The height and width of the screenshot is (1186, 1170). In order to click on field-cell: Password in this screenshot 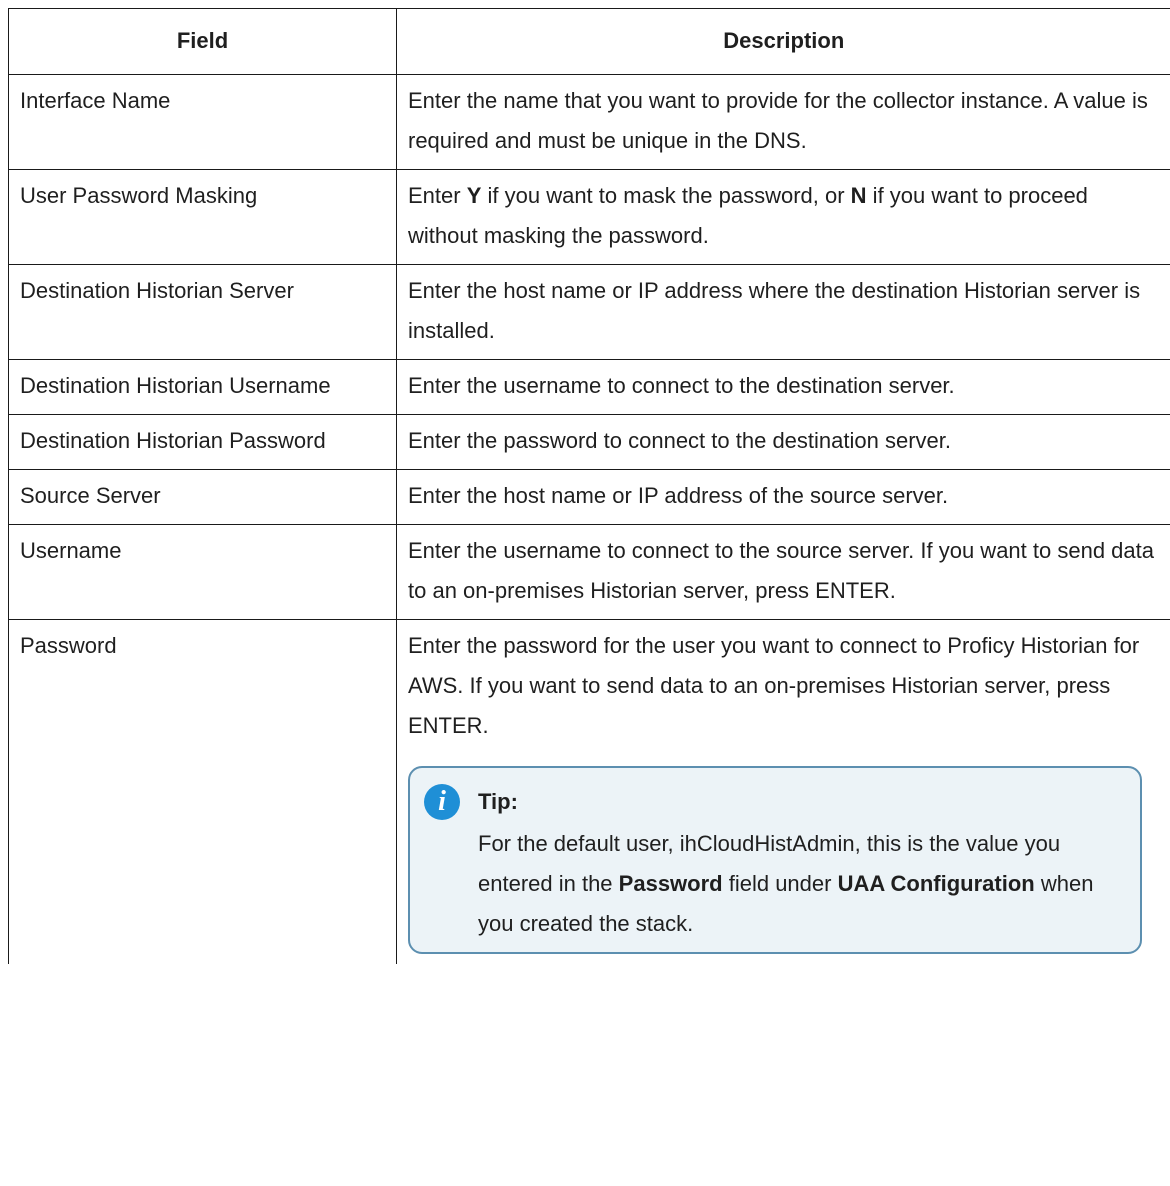, I will do `click(202, 791)`.